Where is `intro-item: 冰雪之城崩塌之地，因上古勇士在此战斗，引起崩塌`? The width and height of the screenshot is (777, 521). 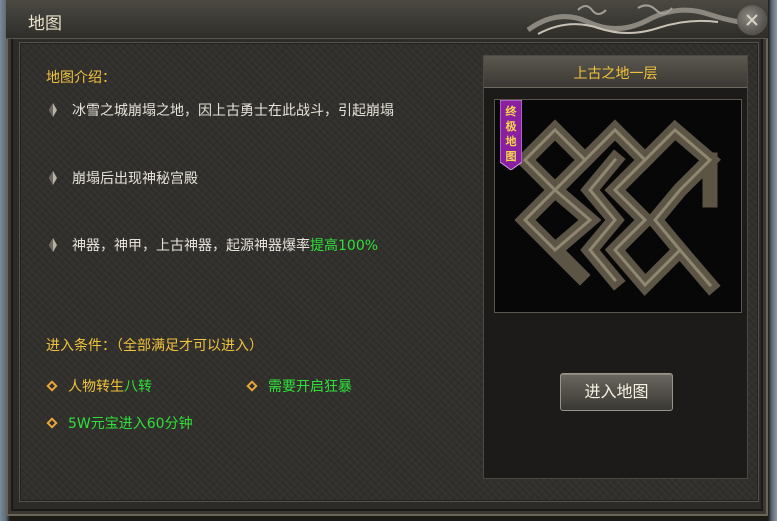 intro-item: 冰雪之城崩塌之地，因上古勇士在此战斗，引起崩塌 is located at coordinates (221, 110).